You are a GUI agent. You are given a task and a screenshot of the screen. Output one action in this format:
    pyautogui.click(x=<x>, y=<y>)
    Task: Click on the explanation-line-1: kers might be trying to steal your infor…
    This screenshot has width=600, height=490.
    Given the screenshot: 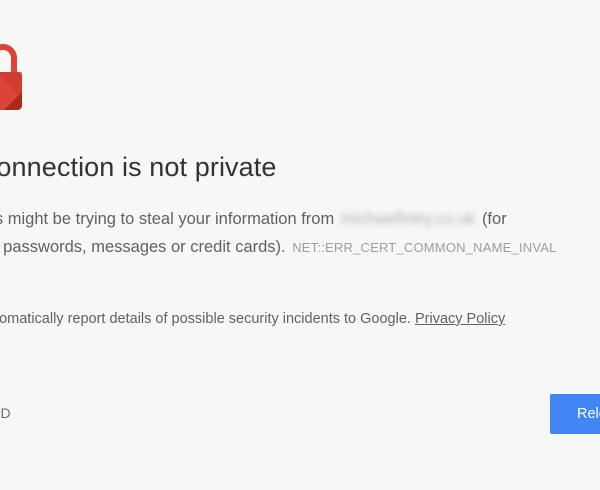 What is the action you would take?
    pyautogui.click(x=300, y=219)
    